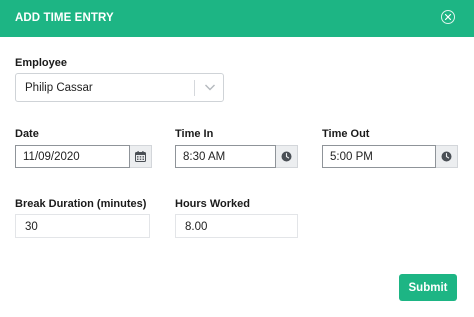 The height and width of the screenshot is (317, 474). Describe the element at coordinates (237, 18) in the screenshot. I see `modal-header: ADD TIME ENTRY` at that location.